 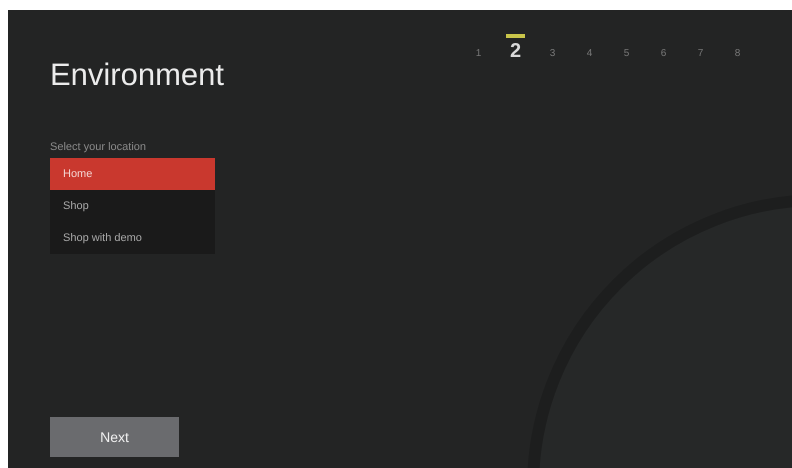 I want to click on step-number: 4, so click(x=589, y=55).